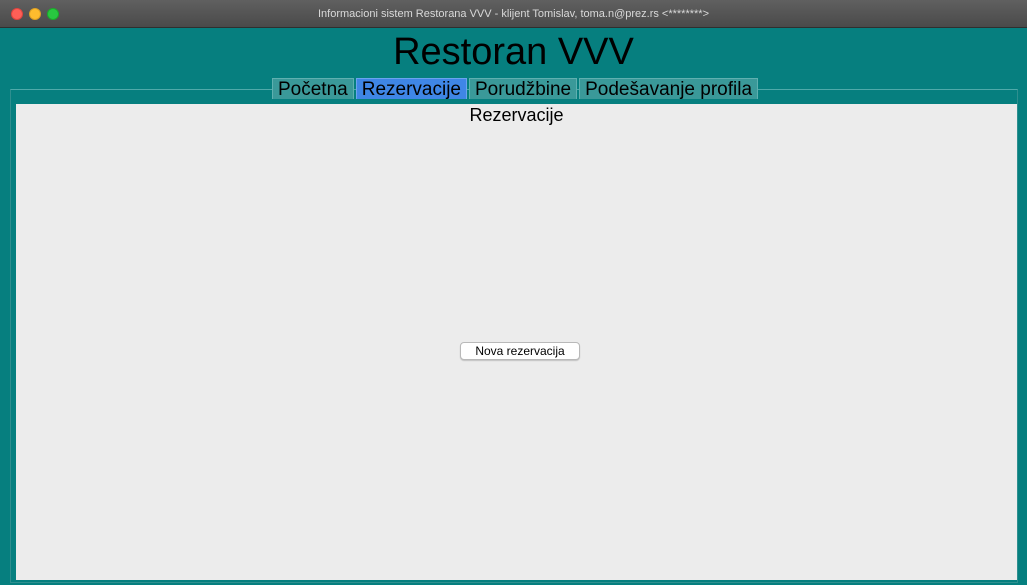 The image size is (1027, 585). I want to click on tab-porudzbine: Porudžbine, so click(523, 89).